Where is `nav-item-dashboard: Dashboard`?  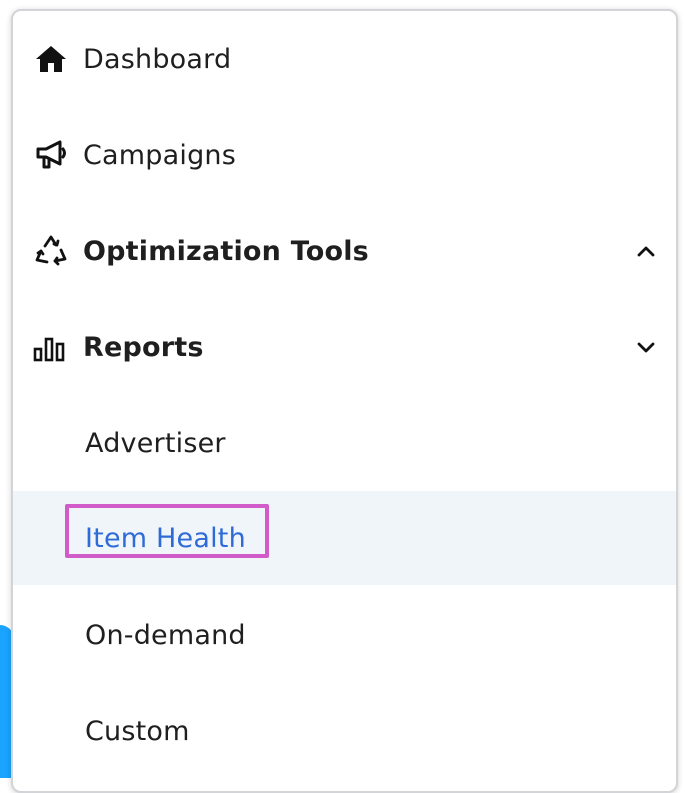 nav-item-dashboard: Dashboard is located at coordinates (344, 59).